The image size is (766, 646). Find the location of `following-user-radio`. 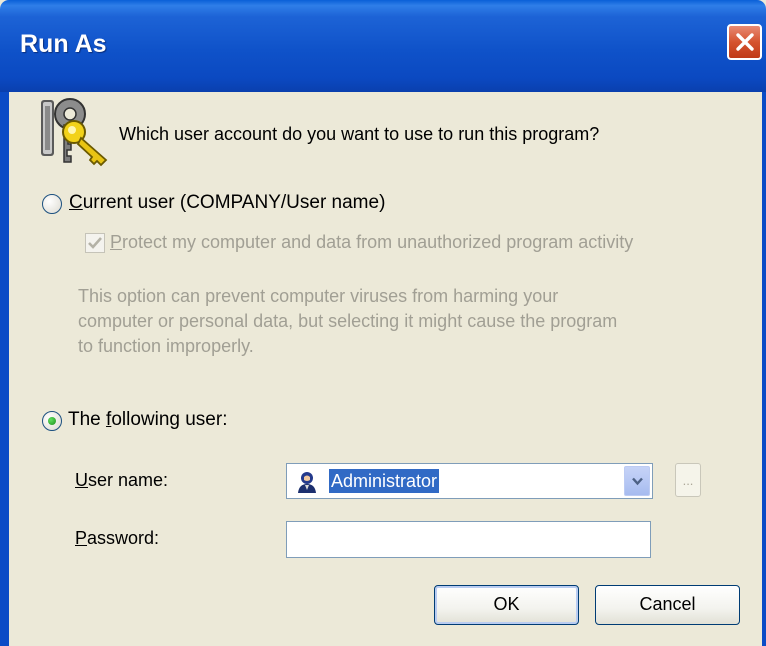

following-user-radio is located at coordinates (52, 421).